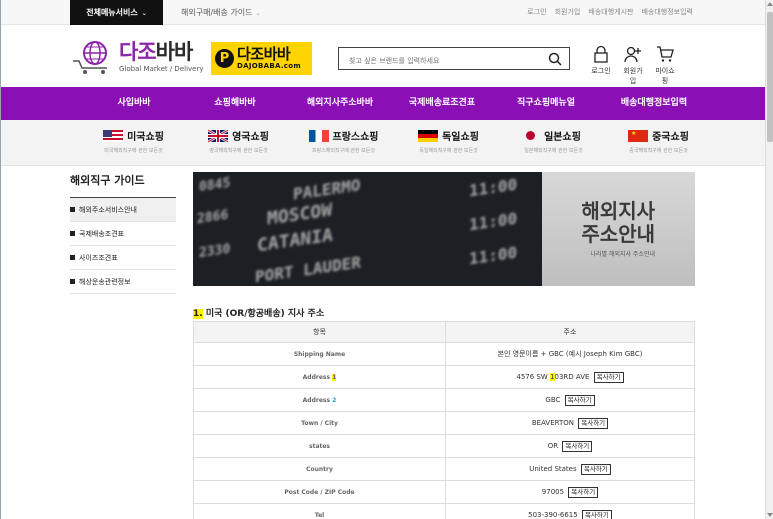 The width and height of the screenshot is (773, 519). Describe the element at coordinates (533, 376) in the screenshot. I see `row-value-text: 4576 SW` at that location.